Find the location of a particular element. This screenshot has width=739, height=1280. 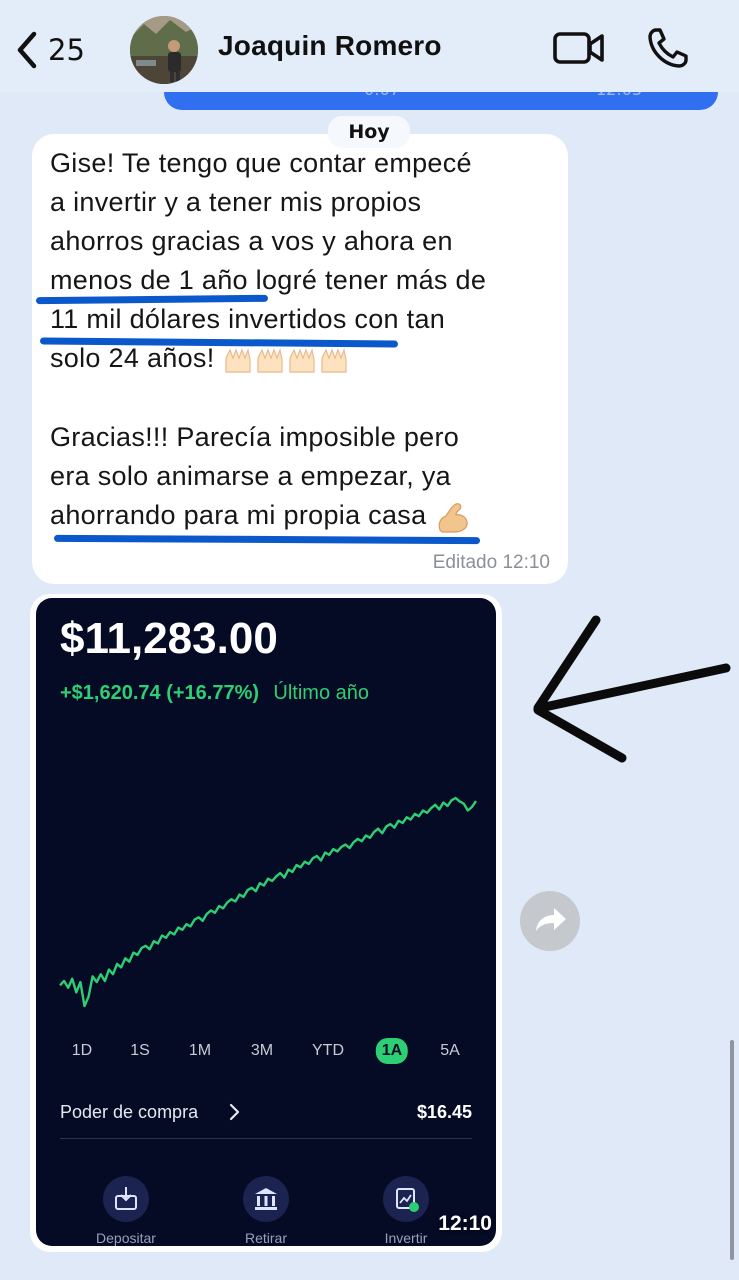

chart-series-line is located at coordinates (268, 902).